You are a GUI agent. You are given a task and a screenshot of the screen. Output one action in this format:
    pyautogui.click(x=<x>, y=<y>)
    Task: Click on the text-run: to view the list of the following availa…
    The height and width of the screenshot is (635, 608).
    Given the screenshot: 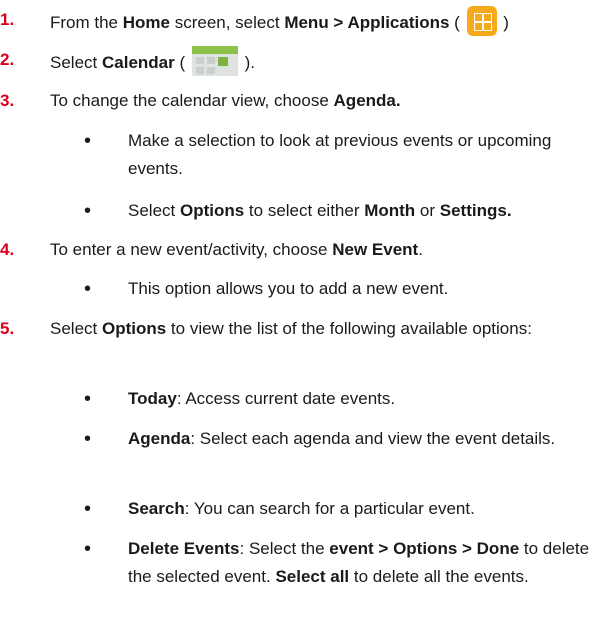 What is the action you would take?
    pyautogui.click(x=349, y=328)
    